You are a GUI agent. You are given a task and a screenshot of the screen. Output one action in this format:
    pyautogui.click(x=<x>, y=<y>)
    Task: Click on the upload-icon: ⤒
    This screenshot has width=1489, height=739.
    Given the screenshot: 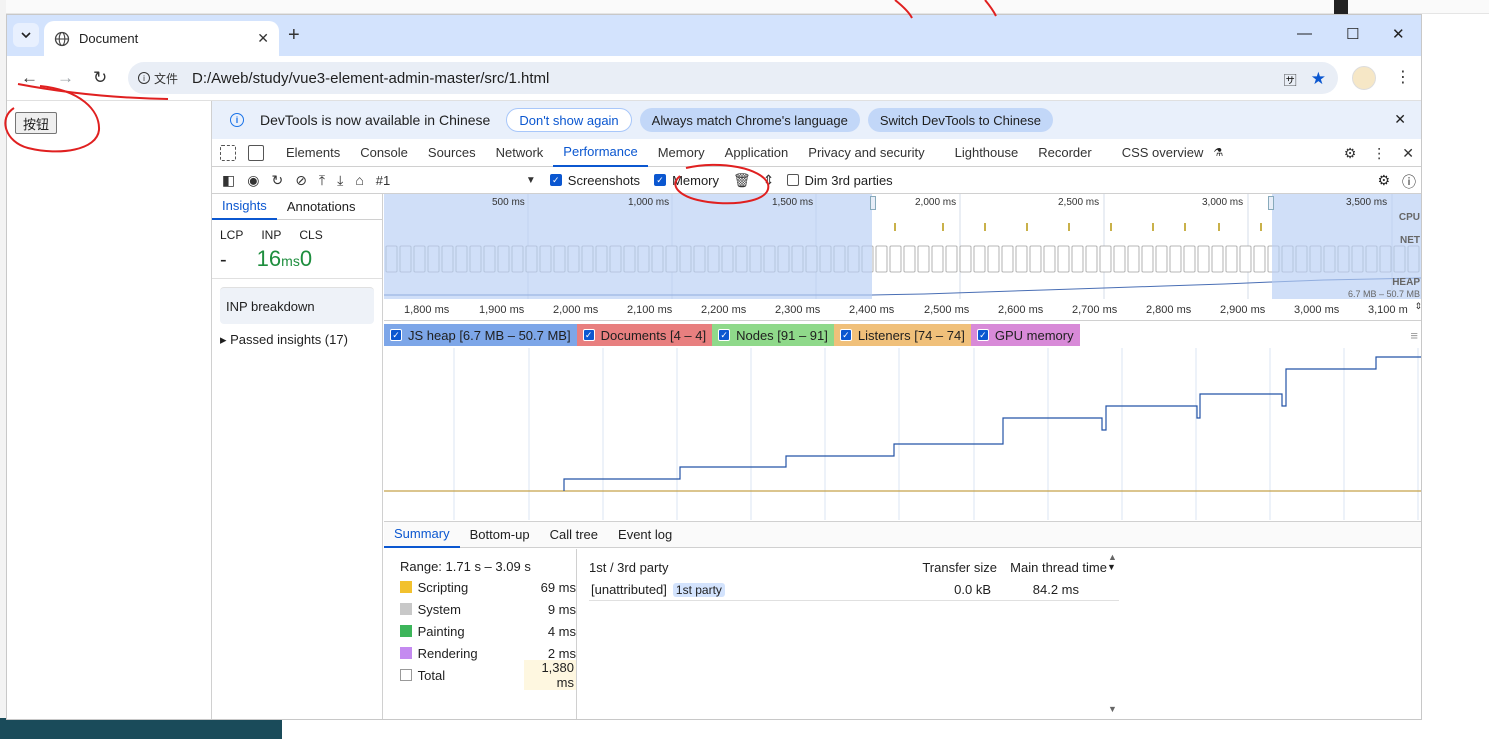 What is the action you would take?
    pyautogui.click(x=322, y=180)
    